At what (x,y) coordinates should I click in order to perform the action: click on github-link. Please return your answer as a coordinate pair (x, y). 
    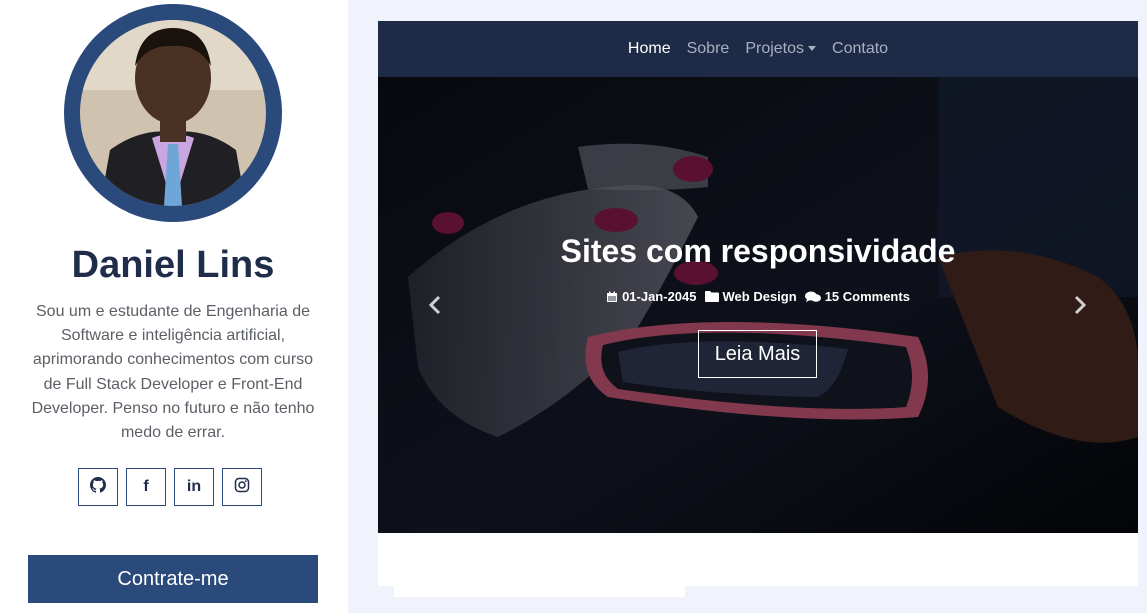
    Looking at the image, I should click on (98, 487).